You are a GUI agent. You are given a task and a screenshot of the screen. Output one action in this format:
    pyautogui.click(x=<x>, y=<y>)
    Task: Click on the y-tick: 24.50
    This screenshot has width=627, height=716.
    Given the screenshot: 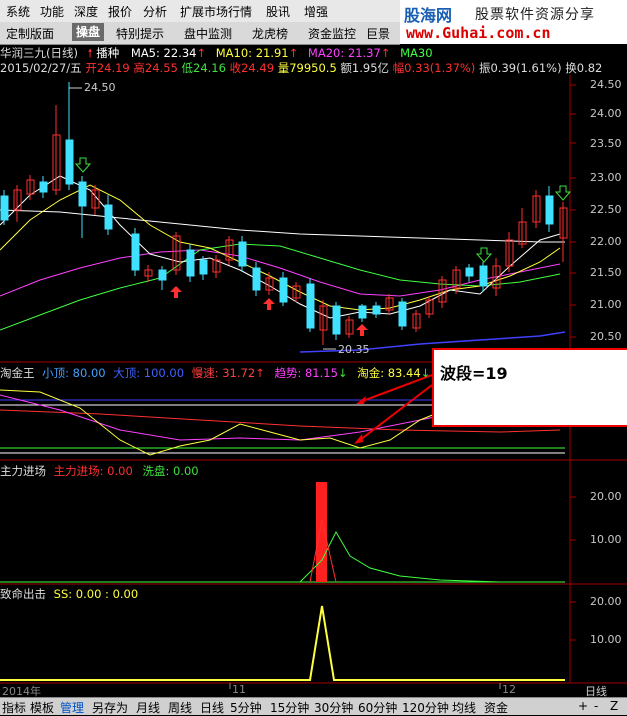 What is the action you would take?
    pyautogui.click(x=606, y=84)
    